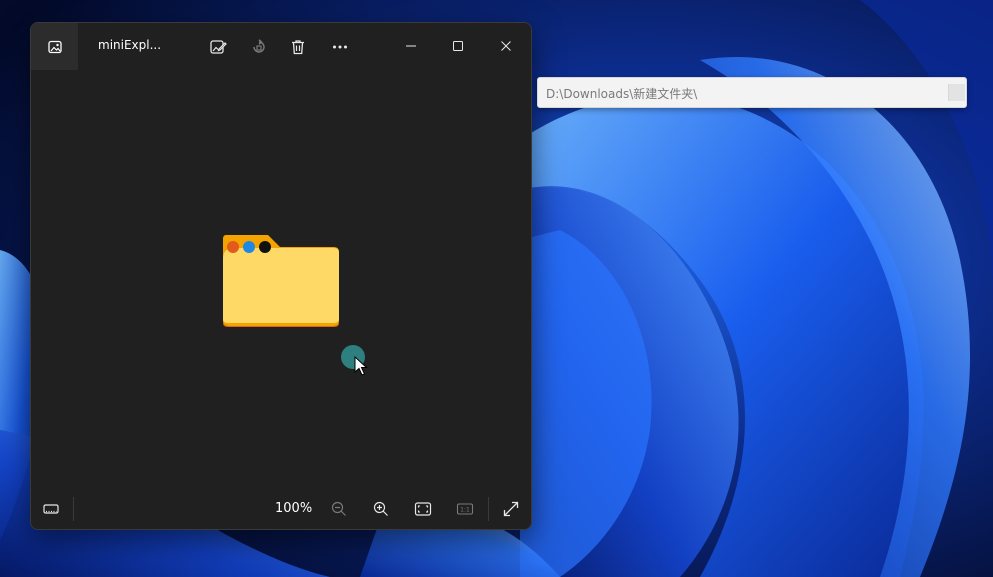 The width and height of the screenshot is (993, 577). Describe the element at coordinates (956, 92) in the screenshot. I see `address-bar-button` at that location.